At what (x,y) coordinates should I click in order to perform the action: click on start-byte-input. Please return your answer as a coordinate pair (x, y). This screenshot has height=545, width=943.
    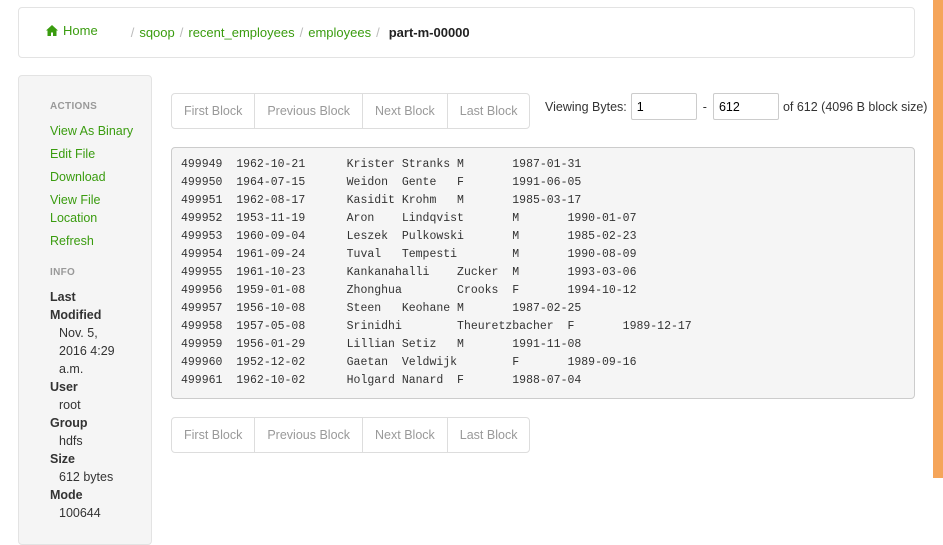
    Looking at the image, I should click on (663, 106).